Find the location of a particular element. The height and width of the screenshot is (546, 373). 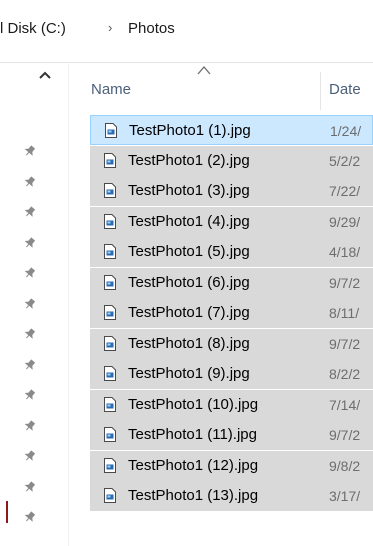

file-row: TestPhoto1 (8).jpg 9/7/2 is located at coordinates (231, 343).